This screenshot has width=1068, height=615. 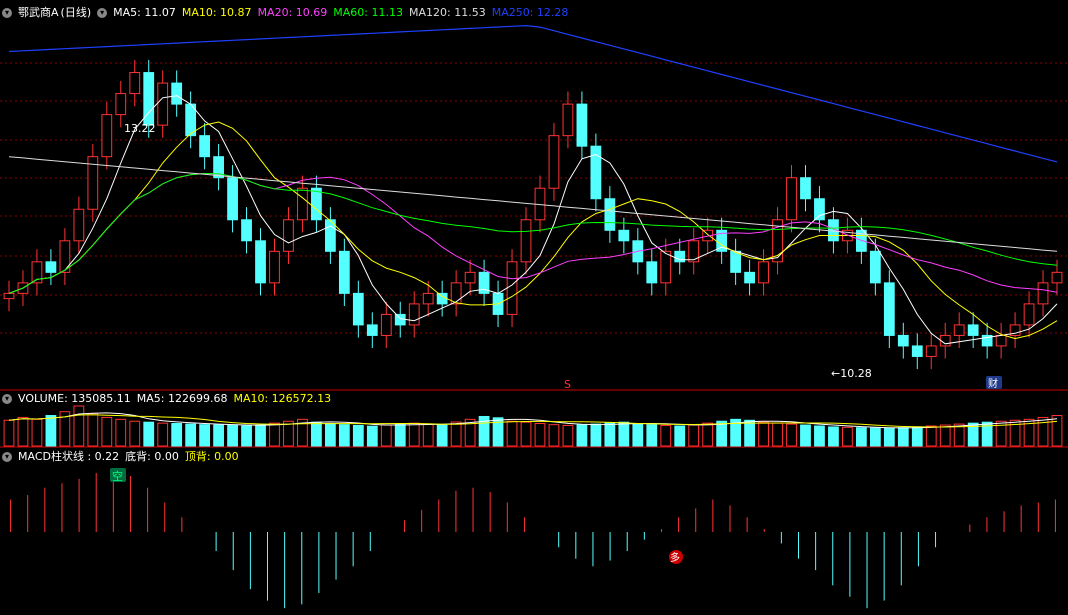 I want to click on signal-s-marker: S, so click(x=567, y=384).